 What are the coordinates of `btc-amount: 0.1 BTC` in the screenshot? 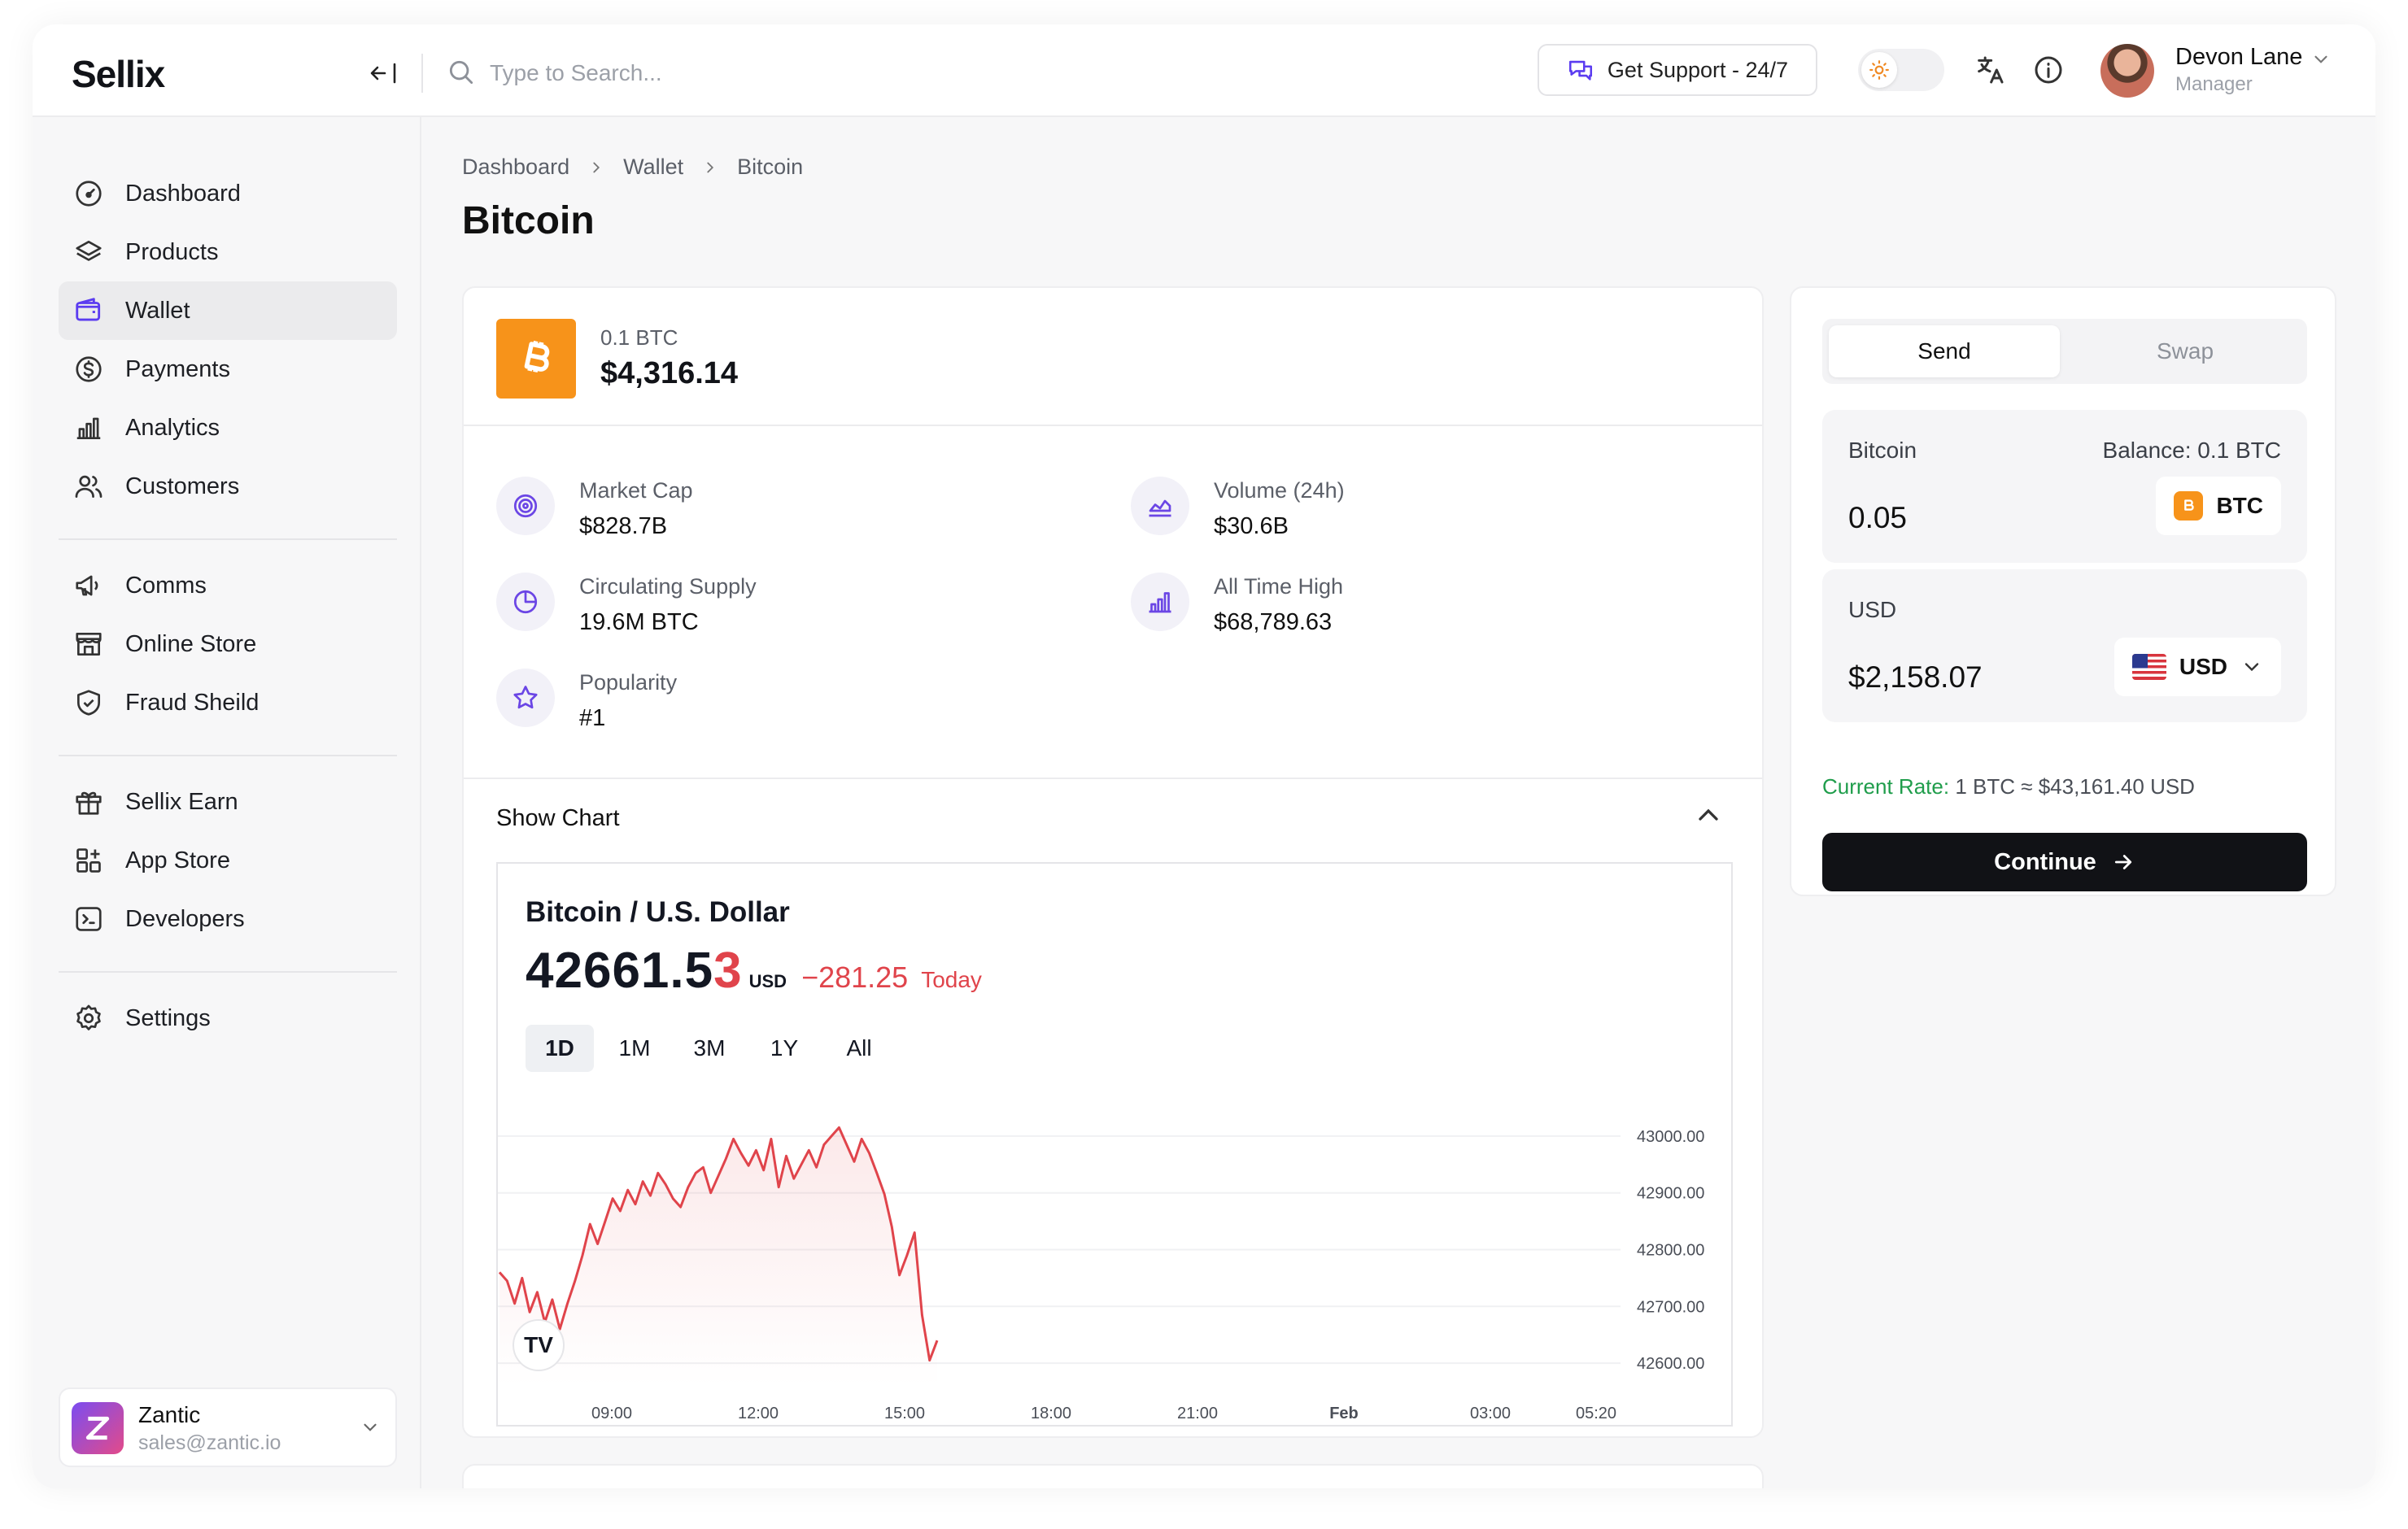 It's located at (639, 337).